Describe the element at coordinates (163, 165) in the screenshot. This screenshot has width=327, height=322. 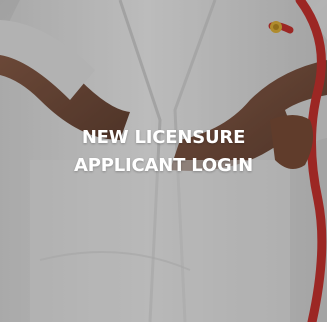
I see `caption-line-2: APPLICANT LOGIN` at that location.